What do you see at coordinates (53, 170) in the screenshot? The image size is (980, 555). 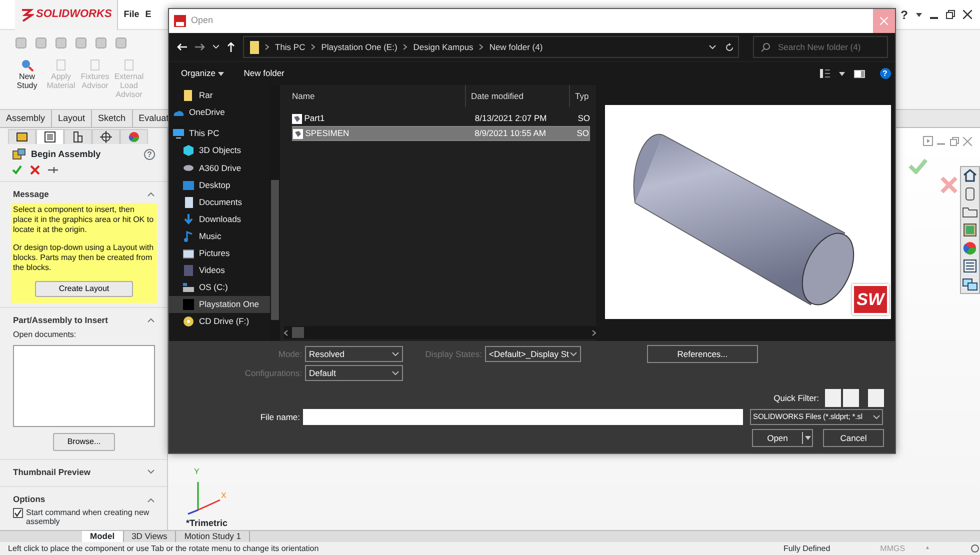 I see `pin-icon` at bounding box center [53, 170].